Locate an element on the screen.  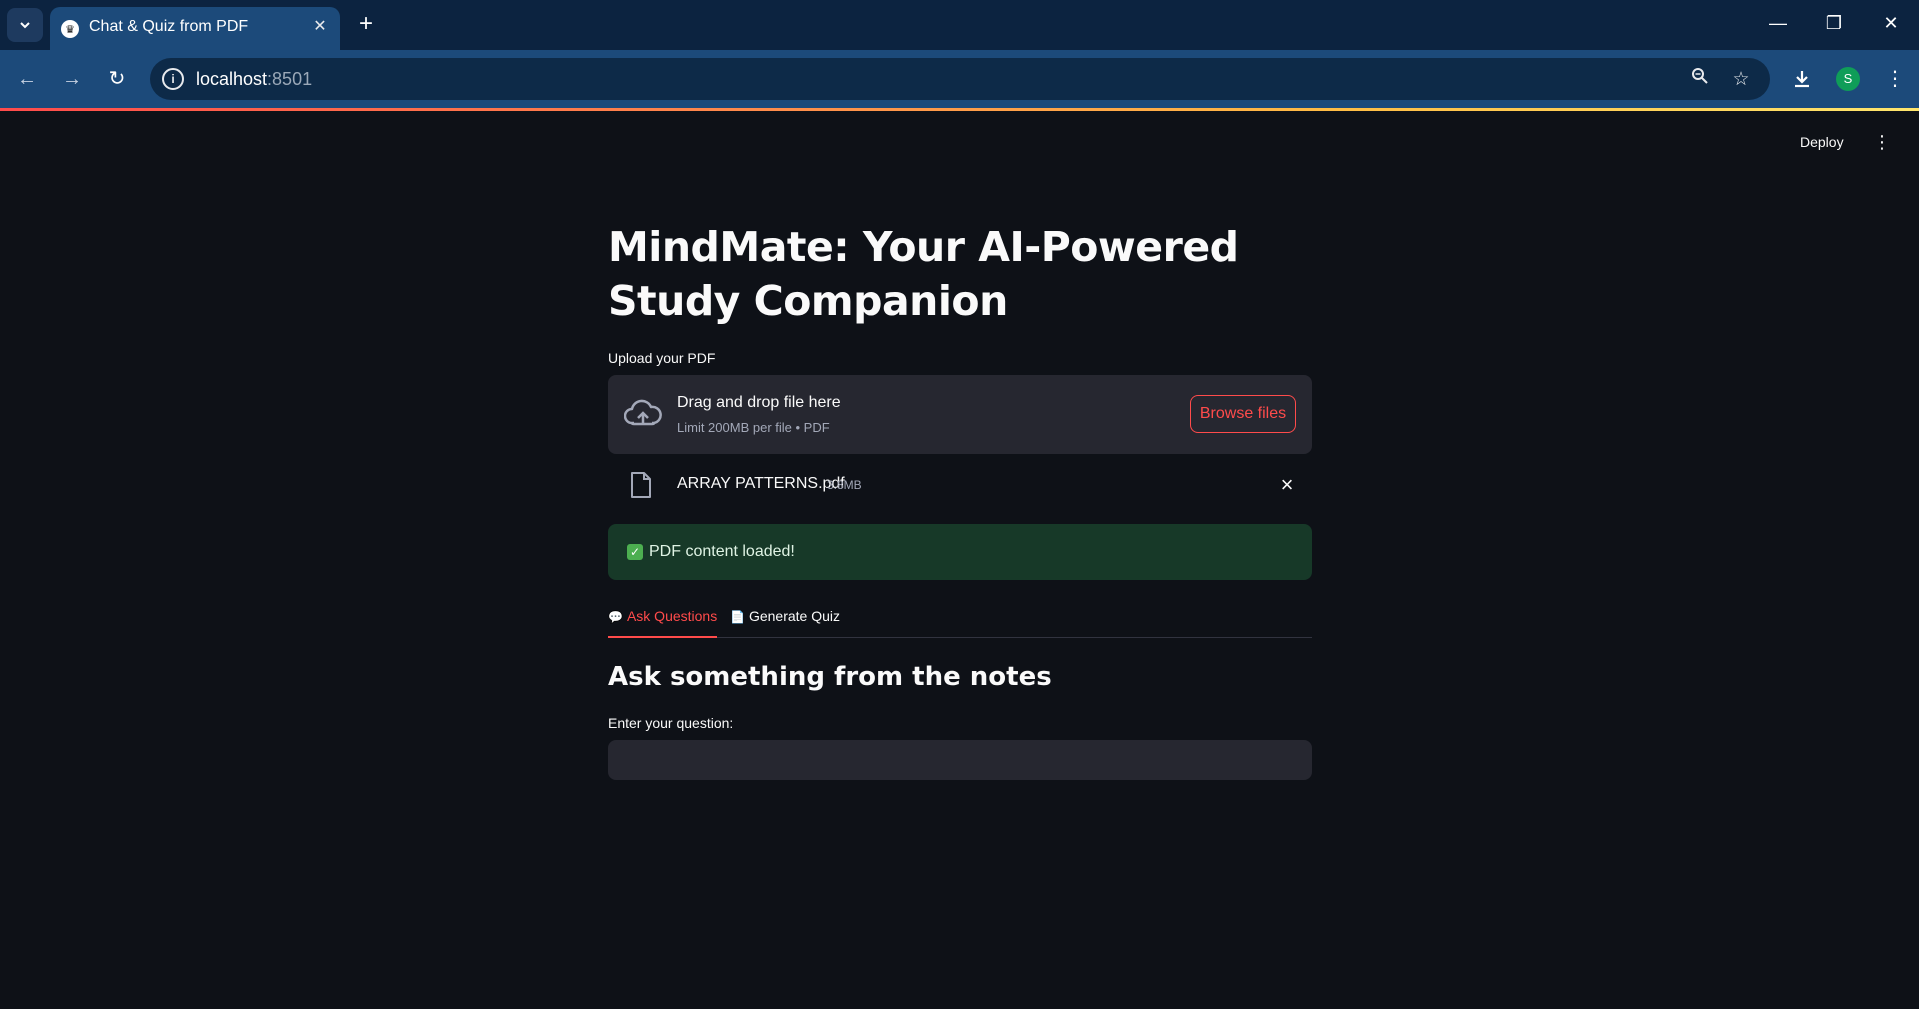
back-arrow-icon: ← is located at coordinates (27, 79).